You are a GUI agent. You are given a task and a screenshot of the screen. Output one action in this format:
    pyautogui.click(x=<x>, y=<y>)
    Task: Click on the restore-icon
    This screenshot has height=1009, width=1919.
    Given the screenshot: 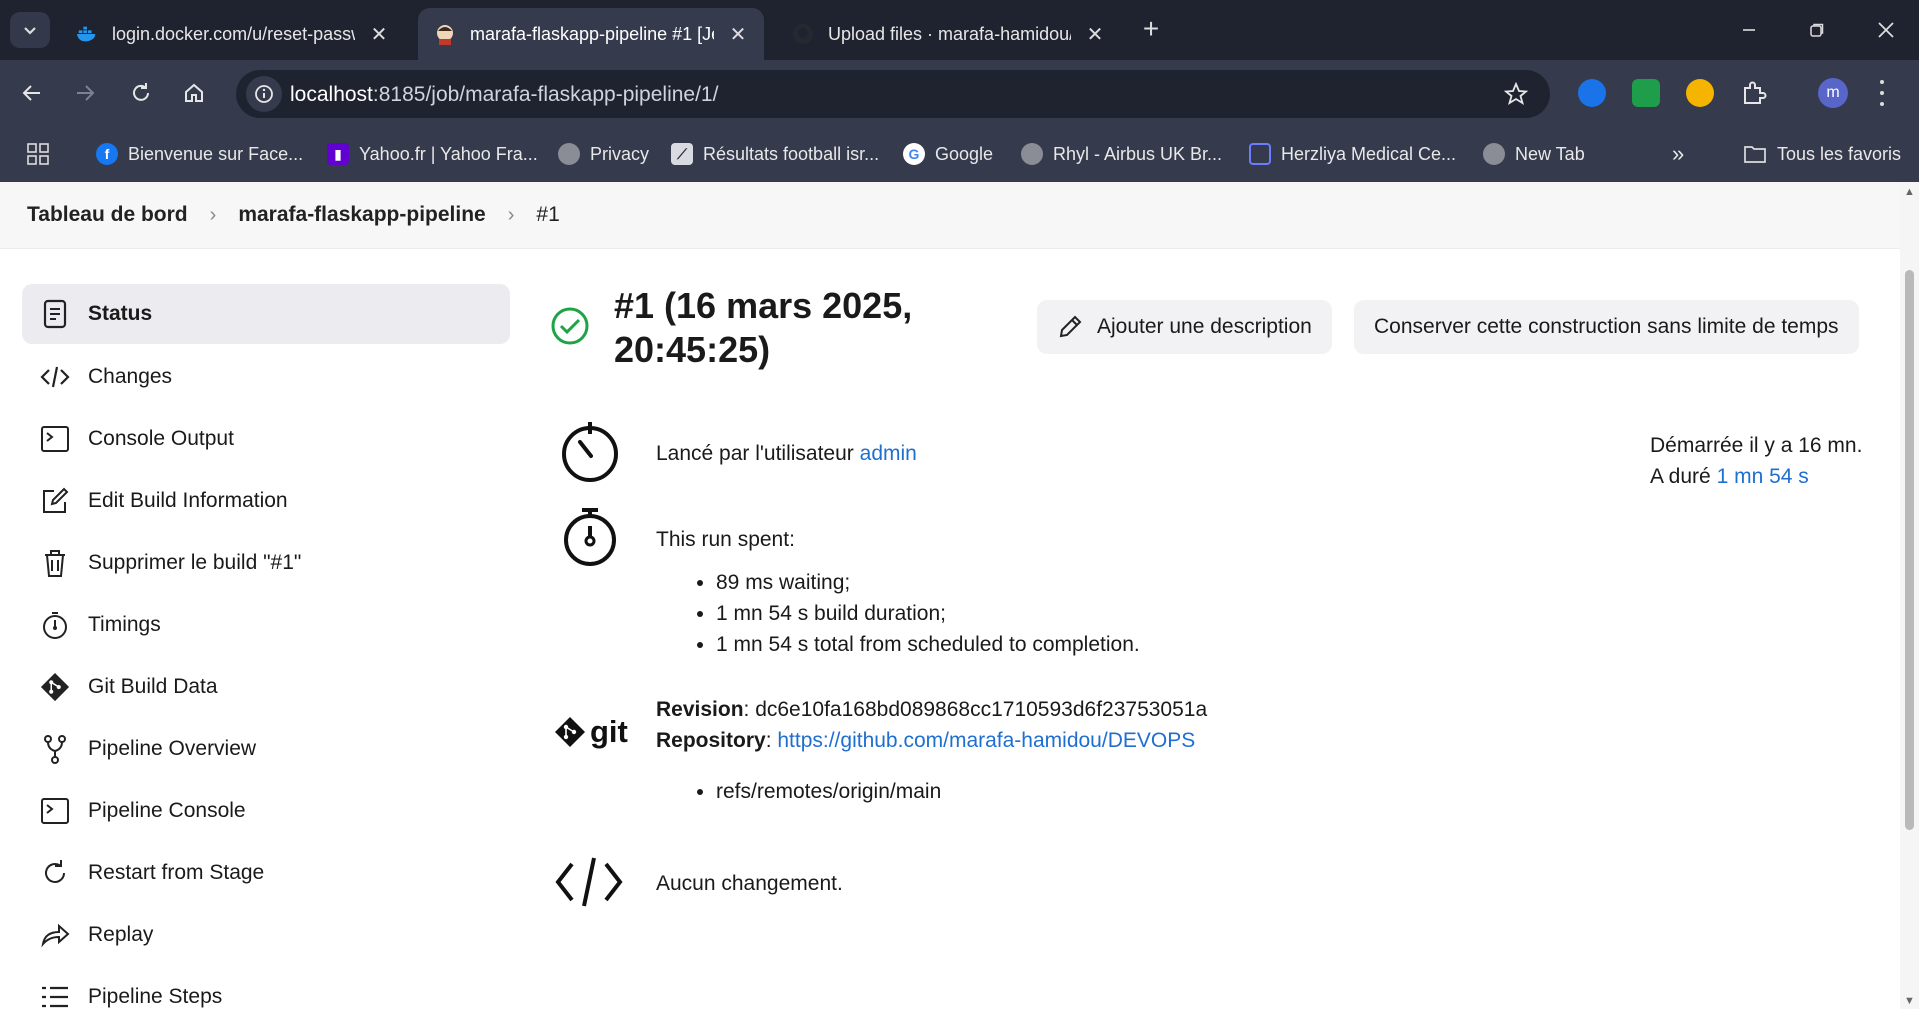 What is the action you would take?
    pyautogui.click(x=1817, y=30)
    